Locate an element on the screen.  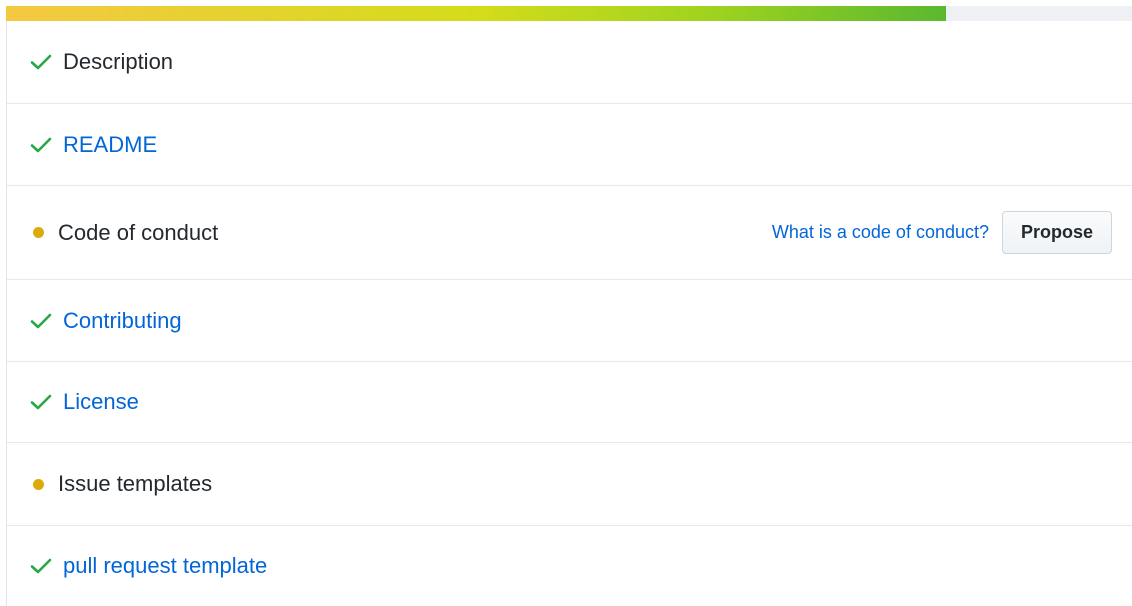
pull-request-template-link: pull request template is located at coordinates (165, 566).